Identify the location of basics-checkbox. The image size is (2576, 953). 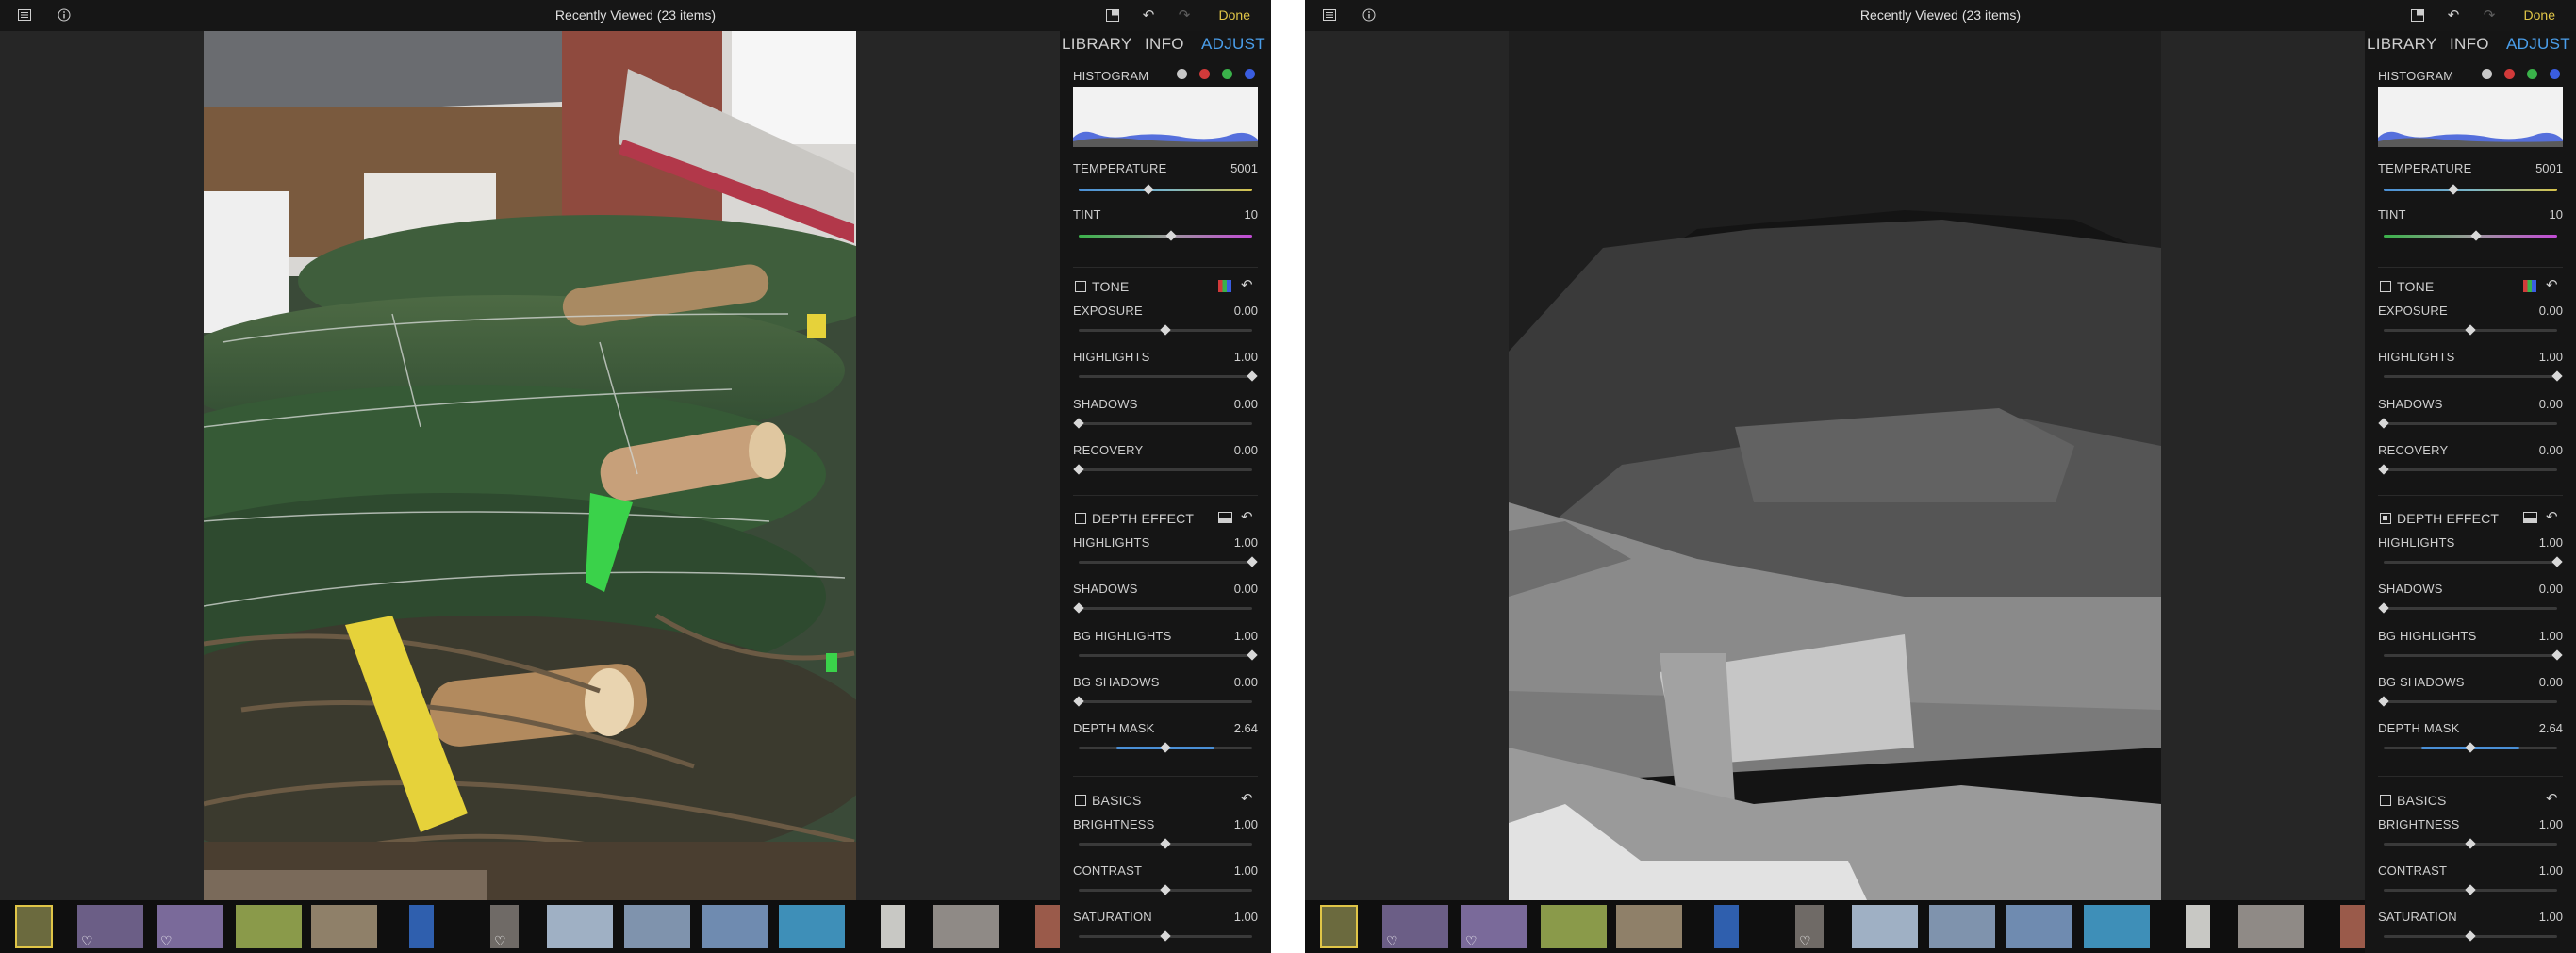
(2385, 800).